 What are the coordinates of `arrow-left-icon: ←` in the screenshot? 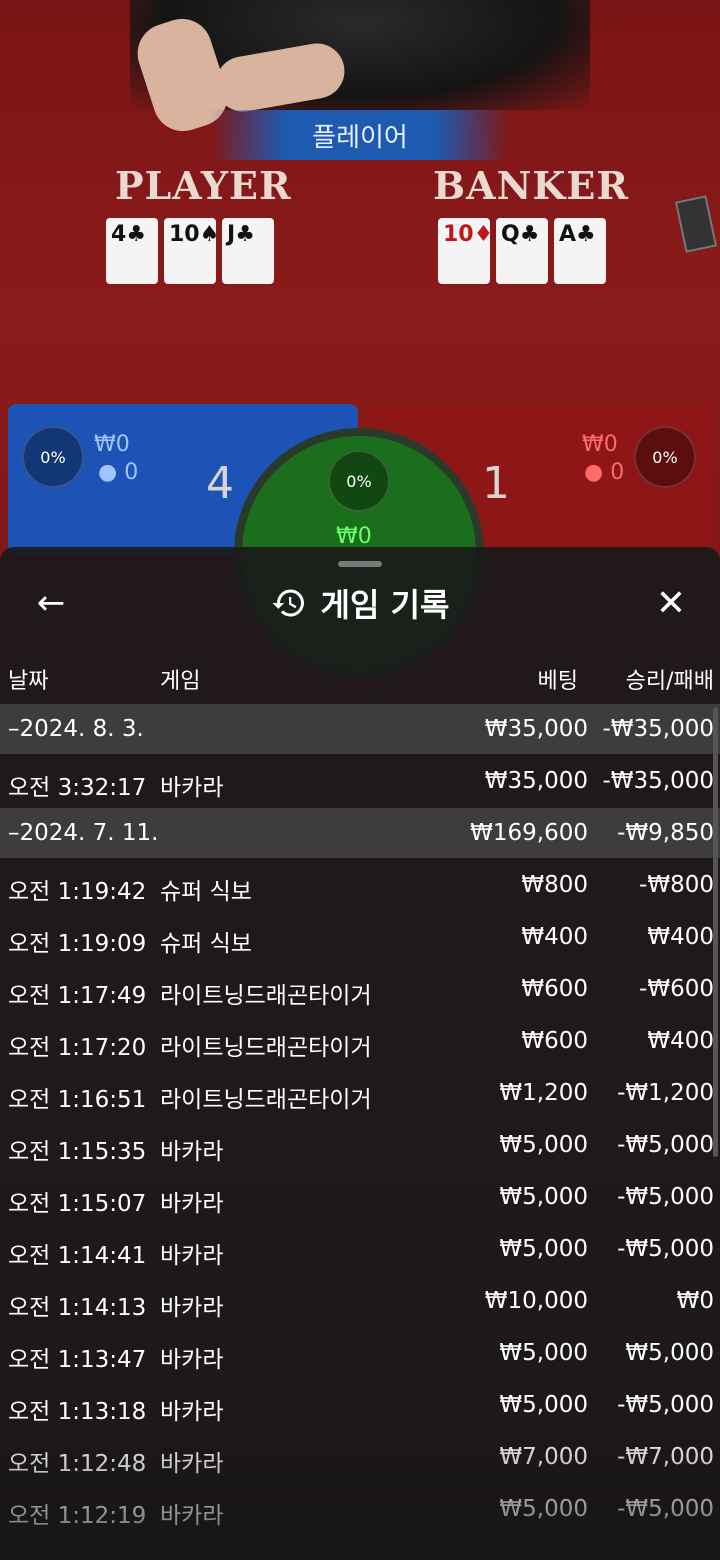 It's located at (51, 603).